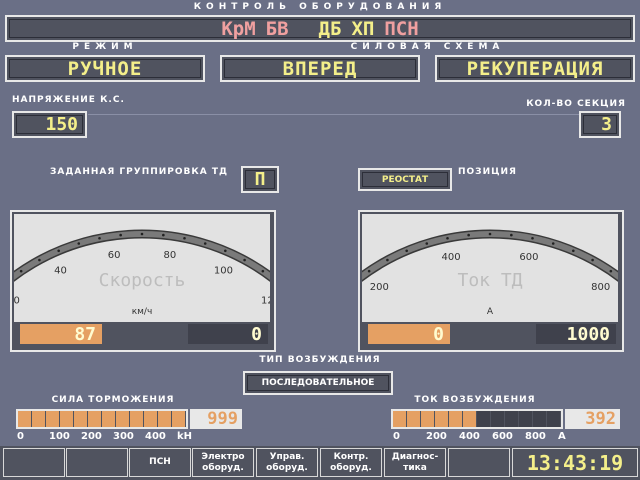 The width and height of the screenshot is (640, 480). Describe the element at coordinates (142, 312) in the screenshot. I see `gauge-unit: км/ч` at that location.